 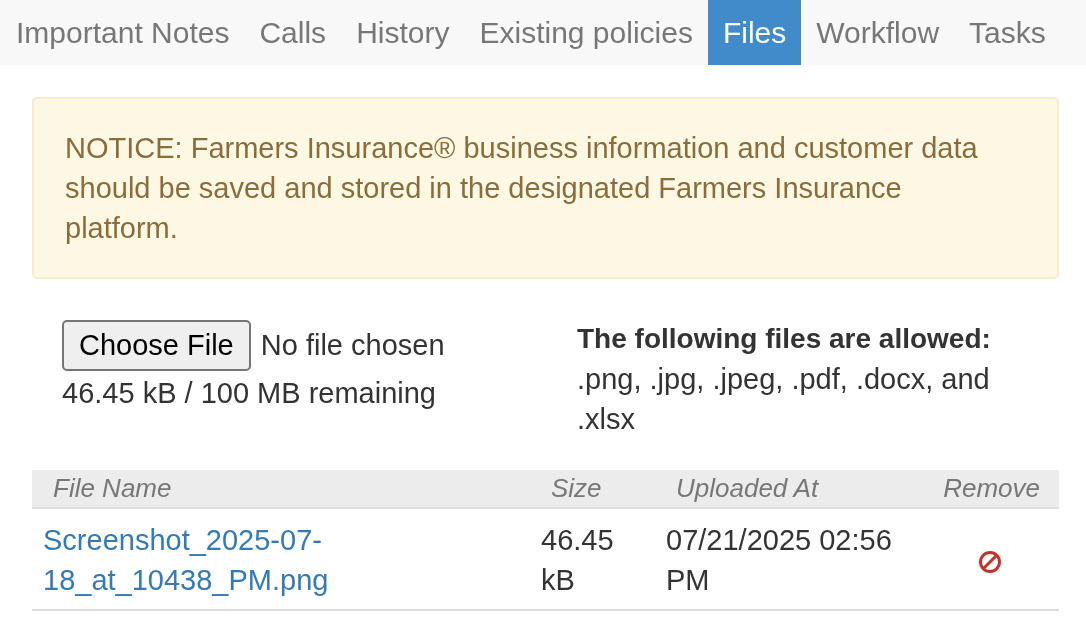 I want to click on tab: Existing policies, so click(x=586, y=32).